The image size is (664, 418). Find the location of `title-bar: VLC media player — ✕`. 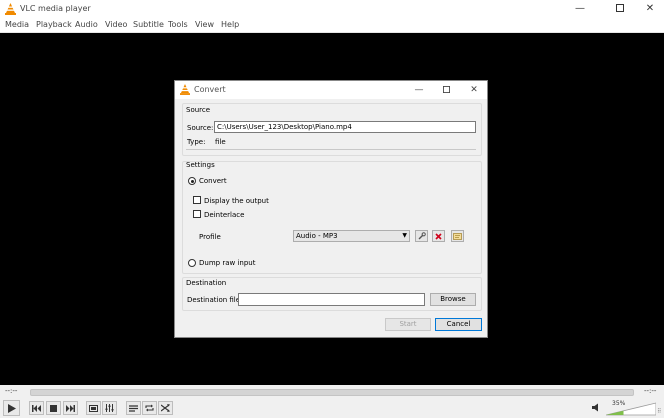

title-bar: VLC media player — ✕ is located at coordinates (332, 9).